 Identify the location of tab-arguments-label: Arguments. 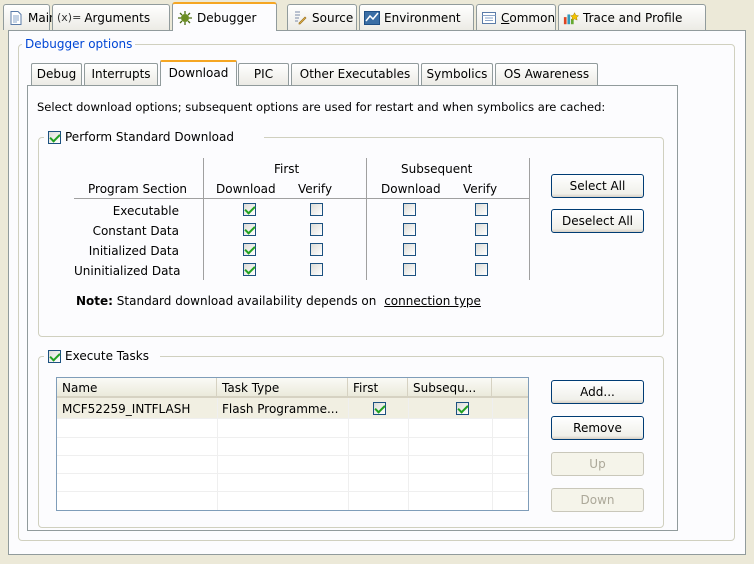
(117, 17).